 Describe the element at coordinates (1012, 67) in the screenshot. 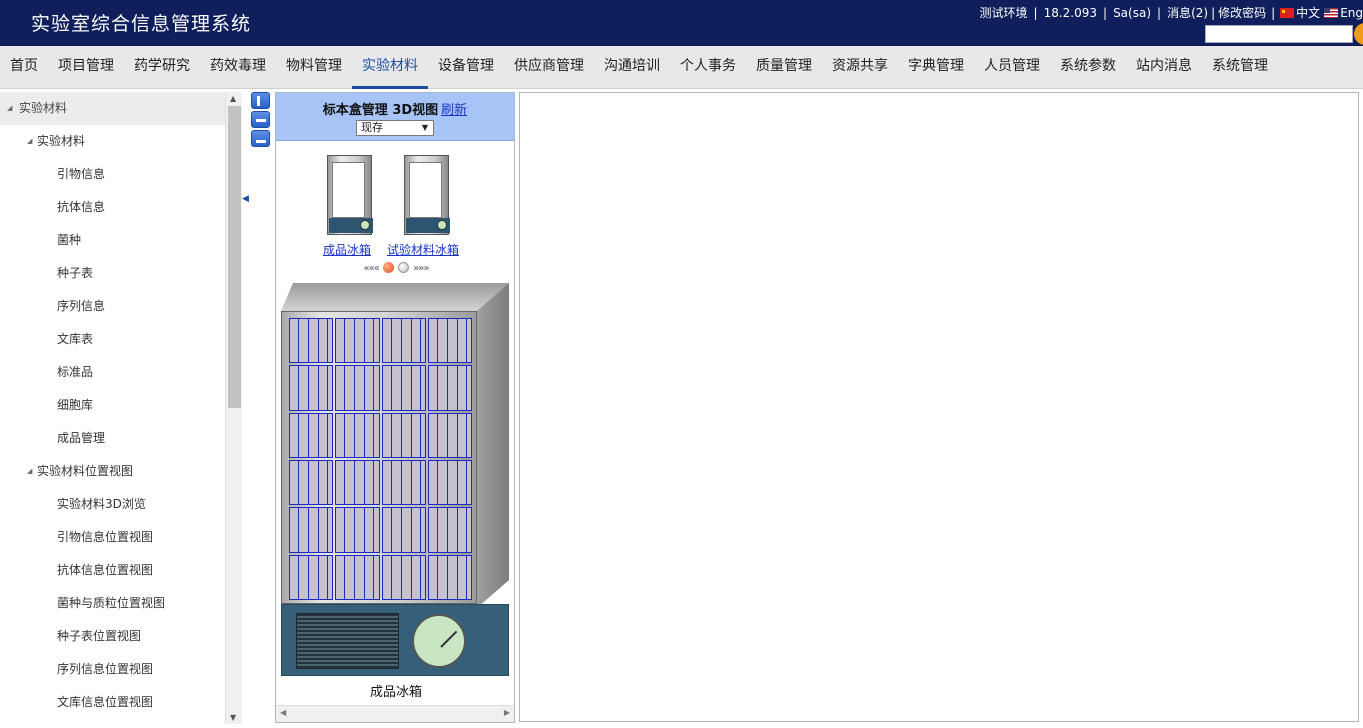

I see `nav-item-13: 人员管理` at that location.